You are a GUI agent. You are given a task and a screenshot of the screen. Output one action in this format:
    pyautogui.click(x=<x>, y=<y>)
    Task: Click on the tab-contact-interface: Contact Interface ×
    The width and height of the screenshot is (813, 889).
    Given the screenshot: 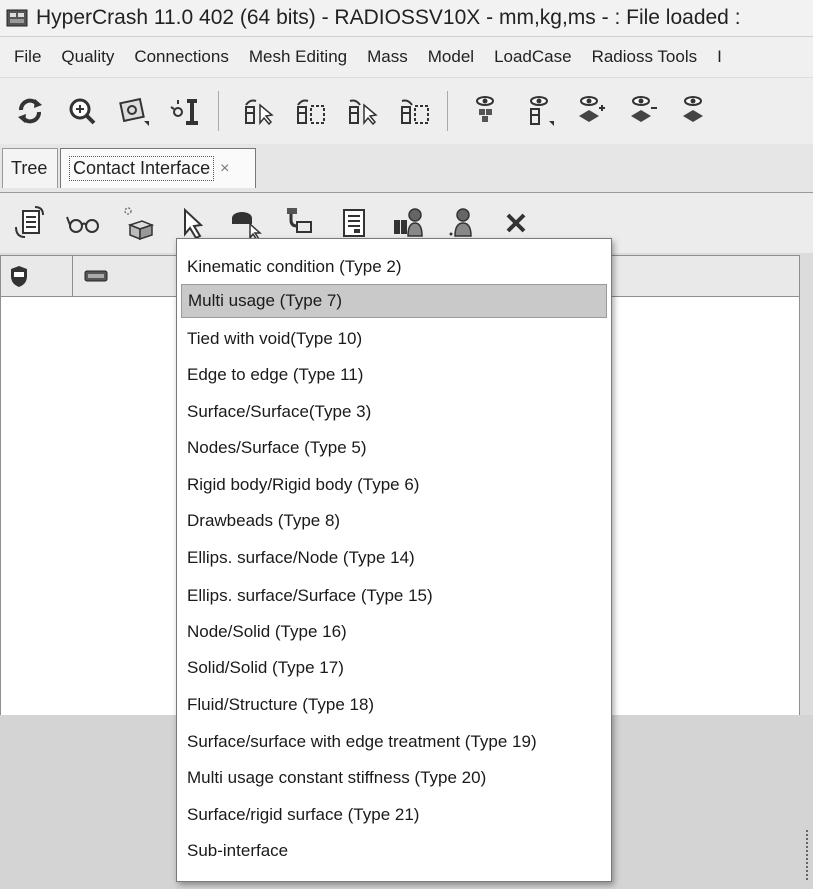 What is the action you would take?
    pyautogui.click(x=158, y=168)
    